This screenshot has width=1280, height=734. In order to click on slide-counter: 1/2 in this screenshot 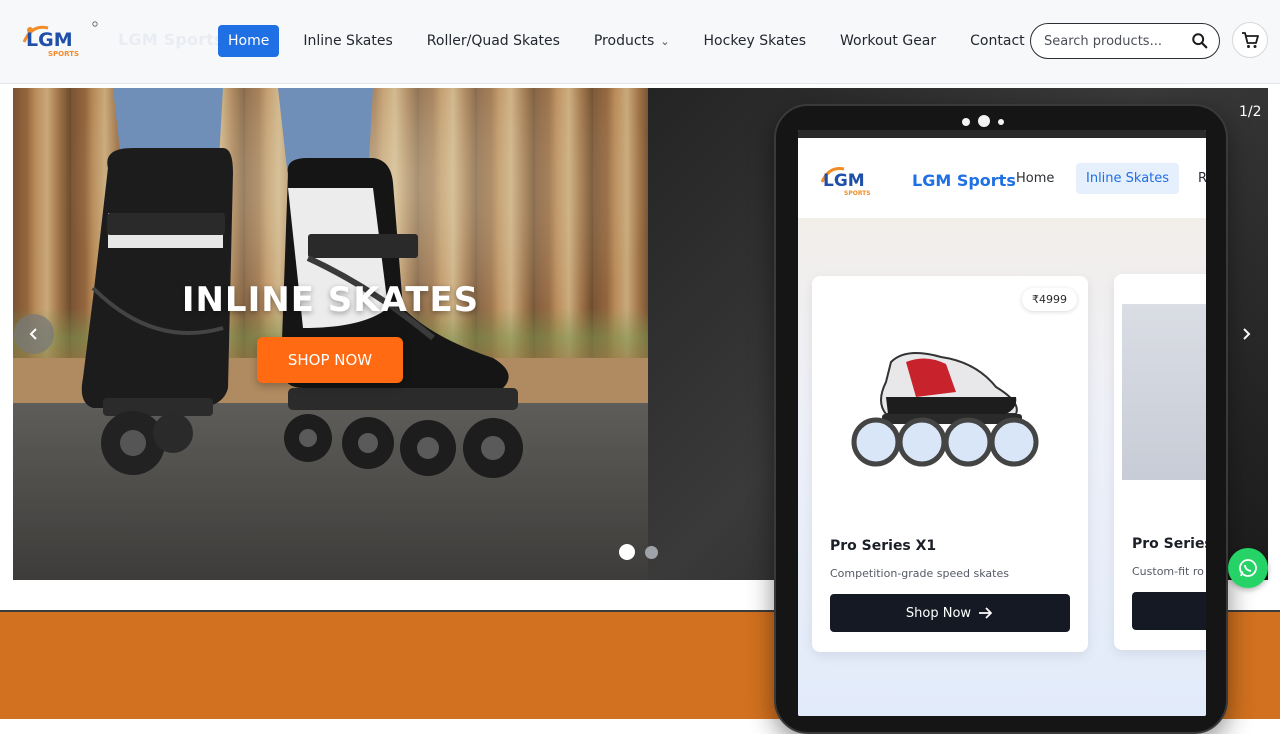, I will do `click(1250, 112)`.